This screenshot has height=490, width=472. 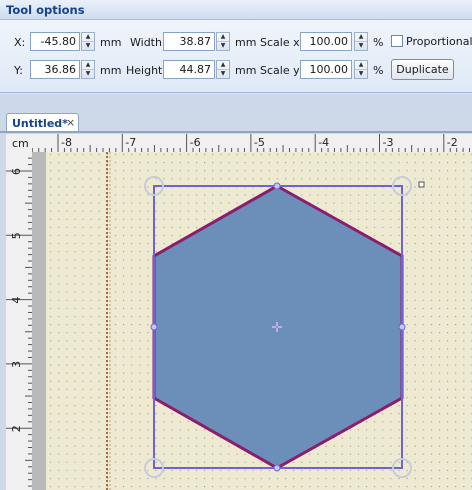 I want to click on vertical-ruler: 6 5 4 3 2, so click(x=19, y=321).